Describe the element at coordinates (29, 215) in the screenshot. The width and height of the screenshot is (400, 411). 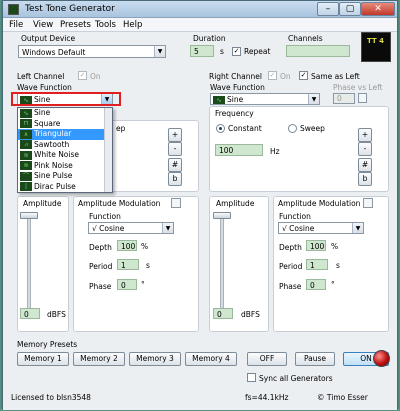
I see `left-amplitude-thumb` at that location.